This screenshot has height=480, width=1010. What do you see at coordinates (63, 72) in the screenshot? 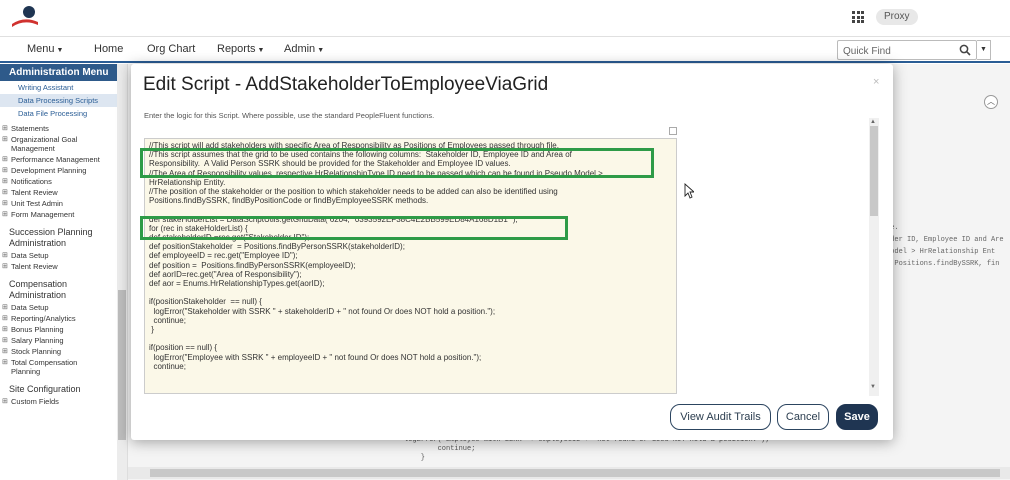
I see `sidebar-title: Administration Menu` at bounding box center [63, 72].